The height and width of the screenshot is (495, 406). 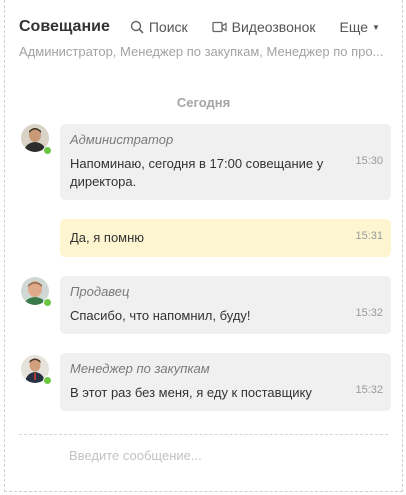 I want to click on chat-header: Совещание Поиск Видеозвонок Еще ▼, so click(x=205, y=27).